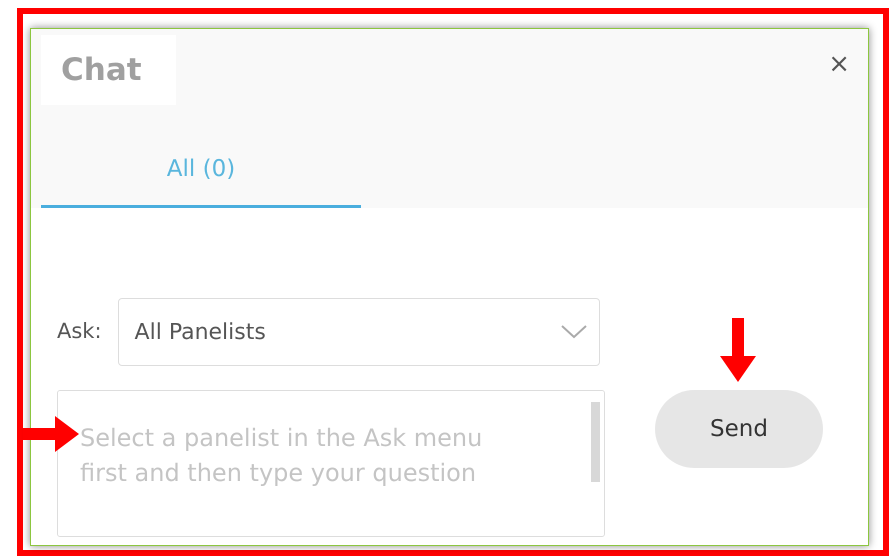  I want to click on right-arrow-icon, so click(51, 434).